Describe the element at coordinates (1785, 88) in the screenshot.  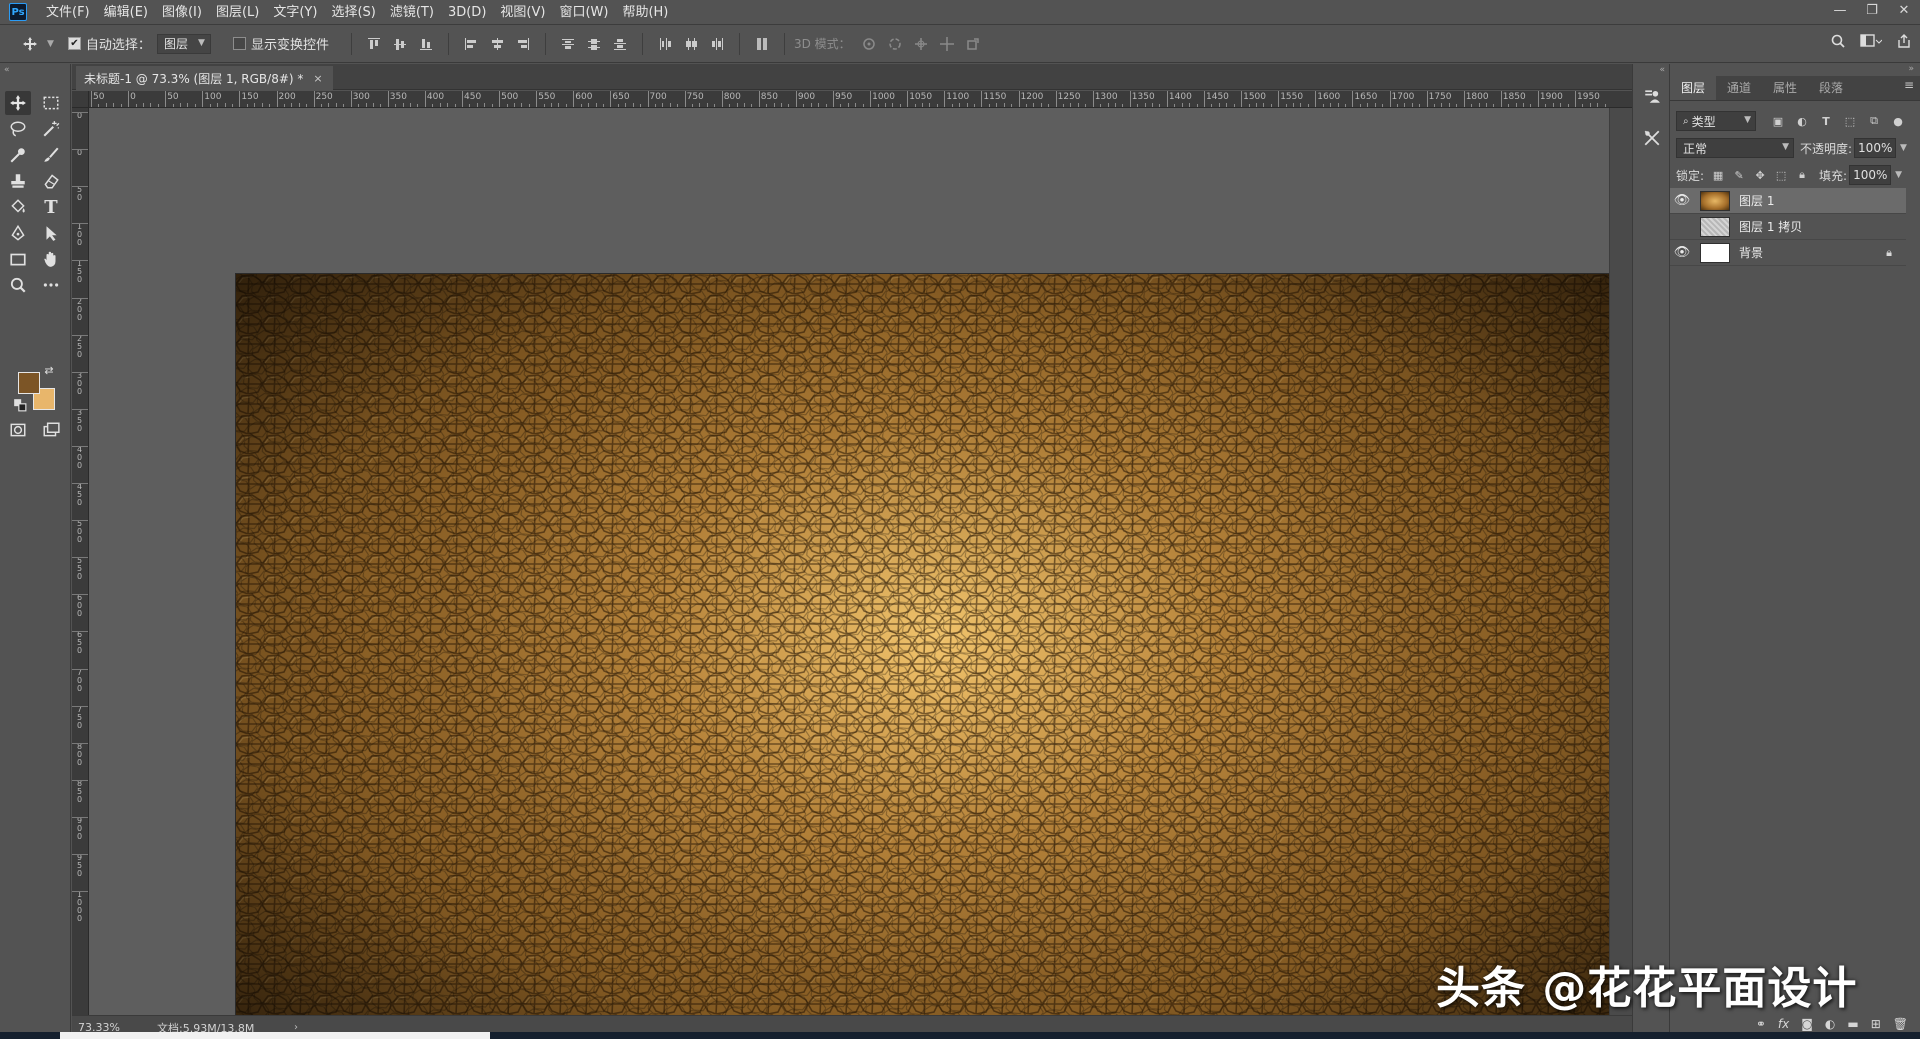
I see `tab-properties: 属性` at that location.